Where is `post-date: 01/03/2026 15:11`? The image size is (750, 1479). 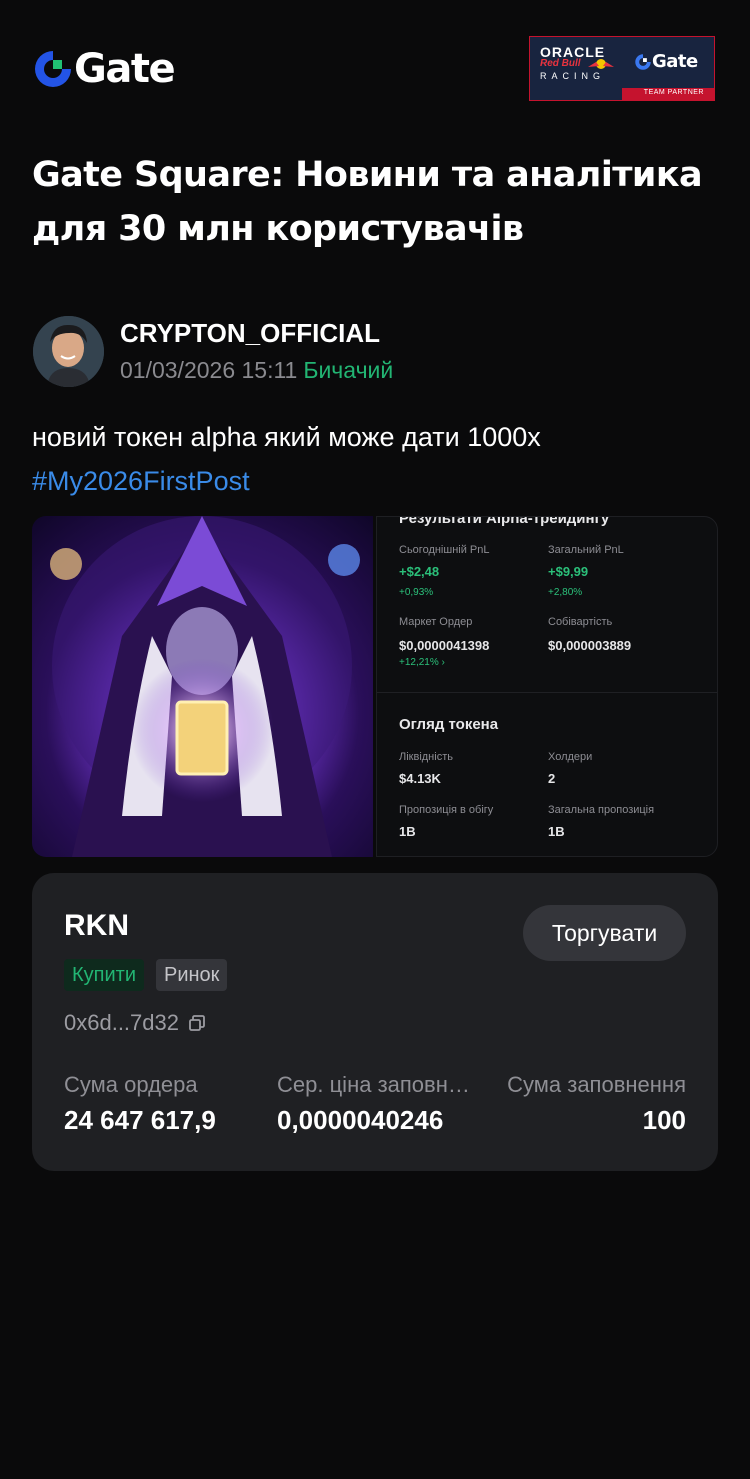 post-date: 01/03/2026 15:11 is located at coordinates (209, 370).